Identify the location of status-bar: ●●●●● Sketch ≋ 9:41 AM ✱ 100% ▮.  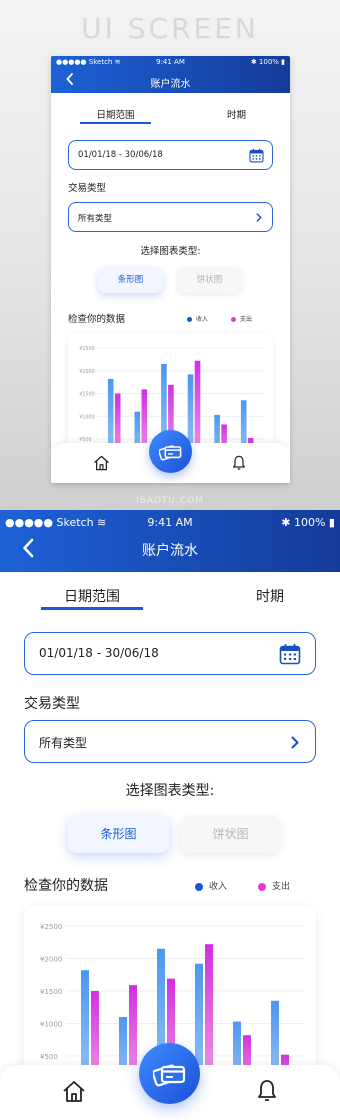
(170, 62).